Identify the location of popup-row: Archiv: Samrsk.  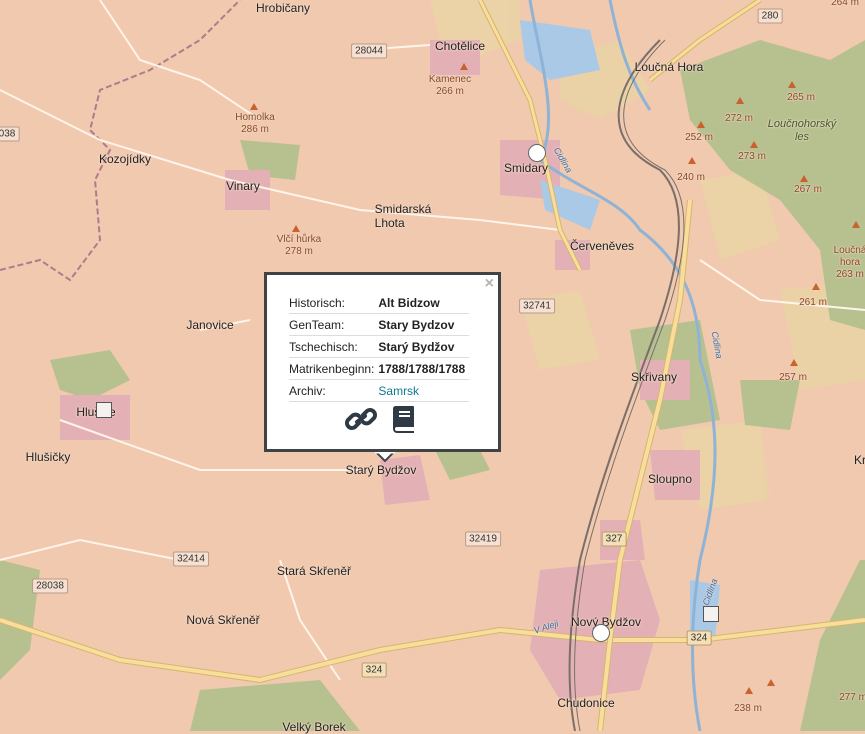
(379, 390).